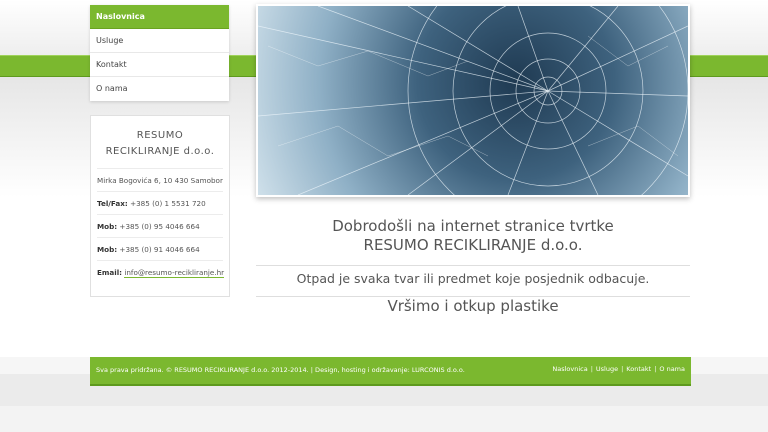  I want to click on main-navigation: Naslovnica Usluge Kontakt O nama, so click(159, 53).